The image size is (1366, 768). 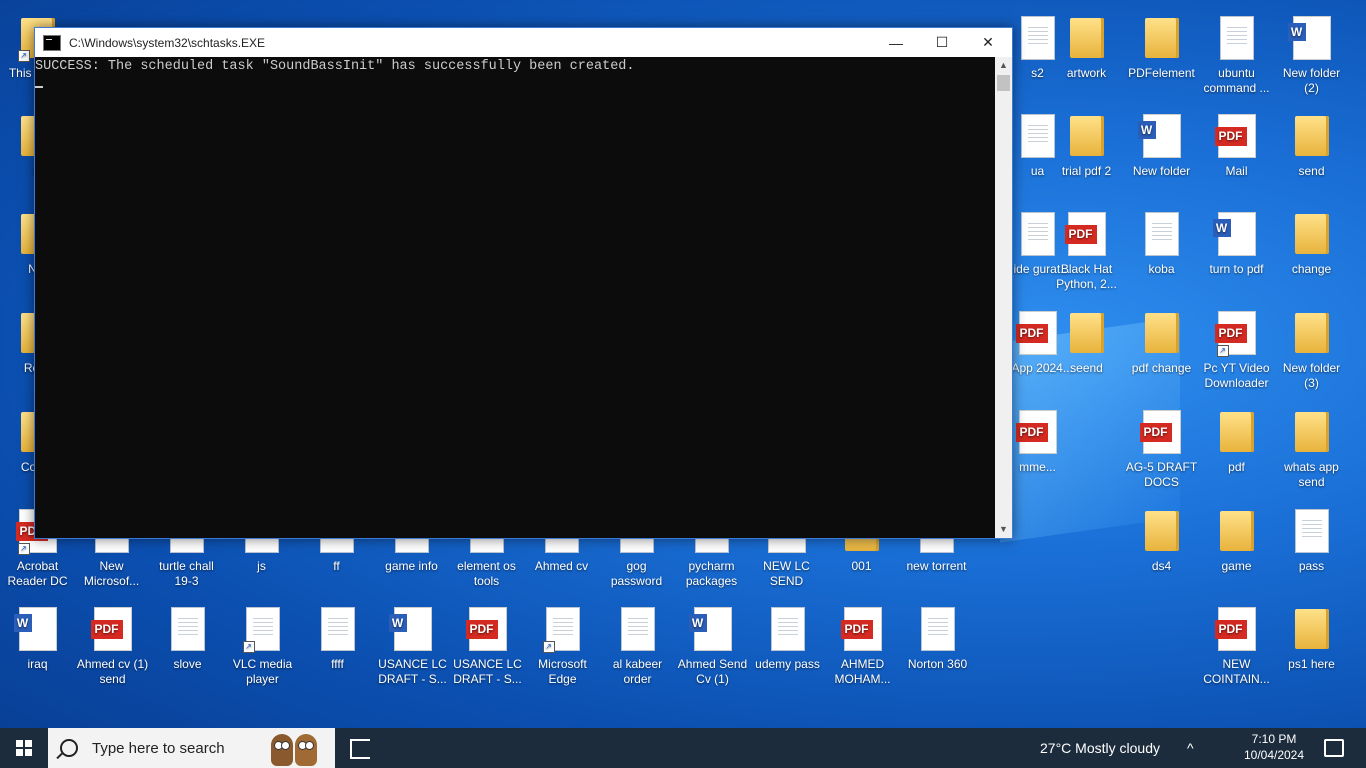 I want to click on desktop-icon: Wiraq, so click(x=37, y=649).